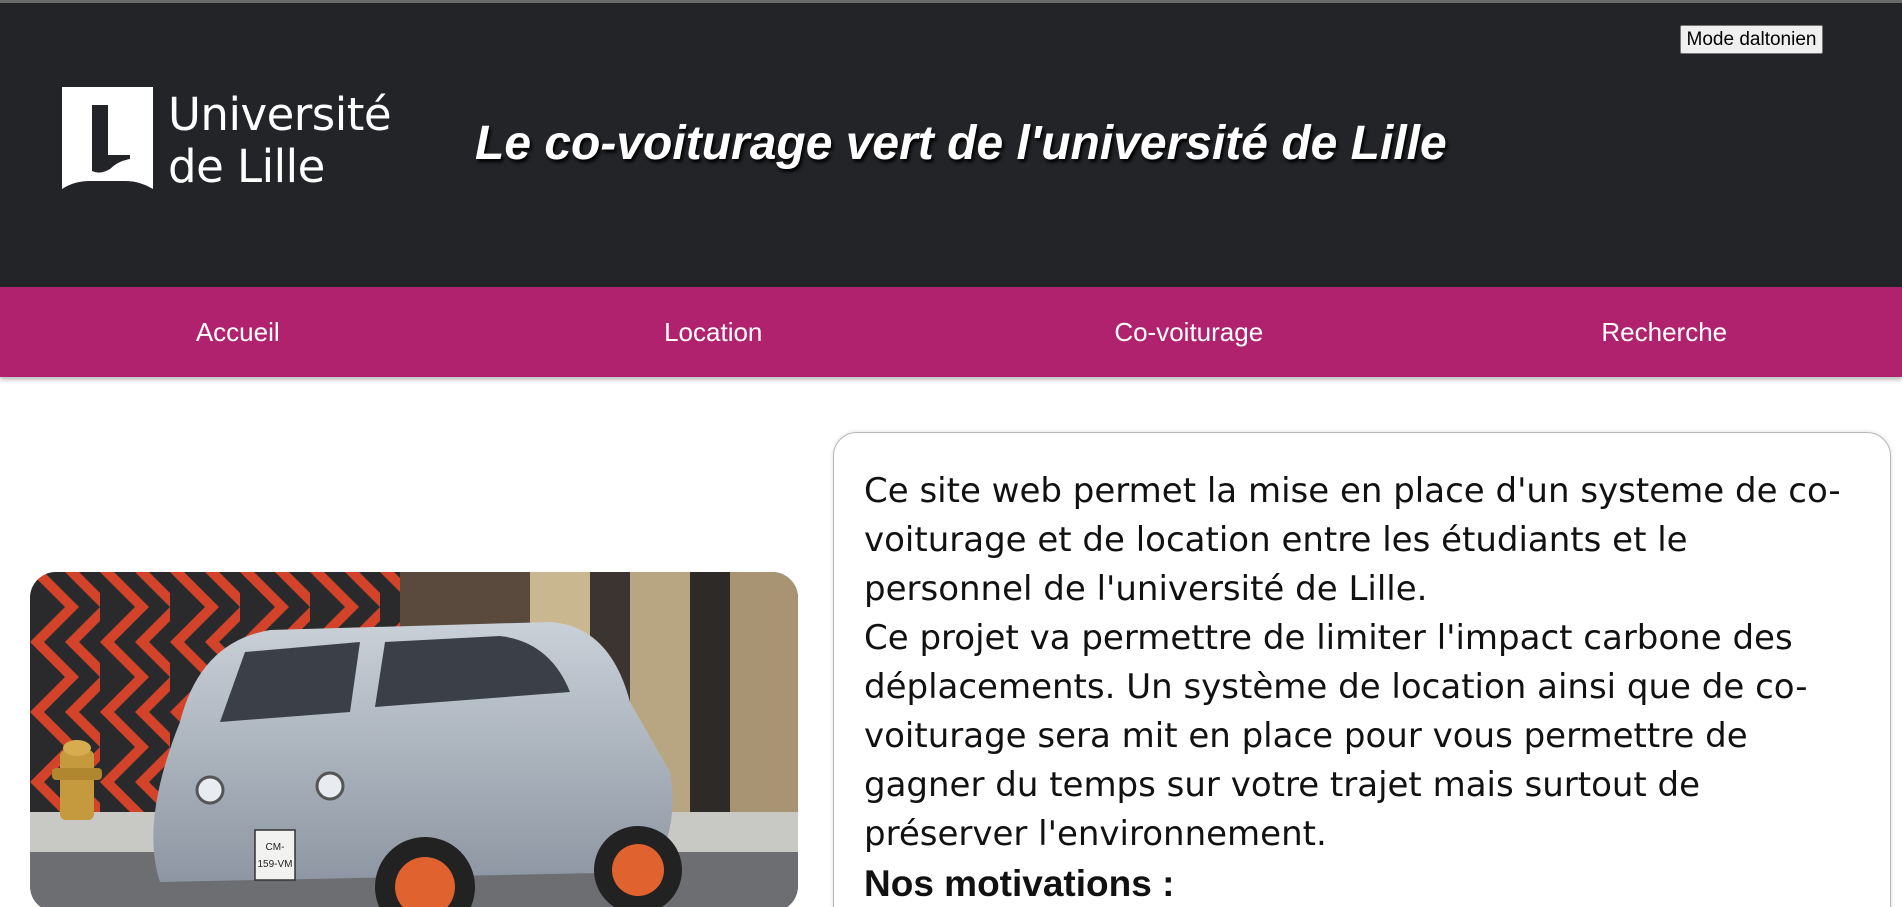  Describe the element at coordinates (275, 847) in the screenshot. I see `car-plate-line1: CM-` at that location.